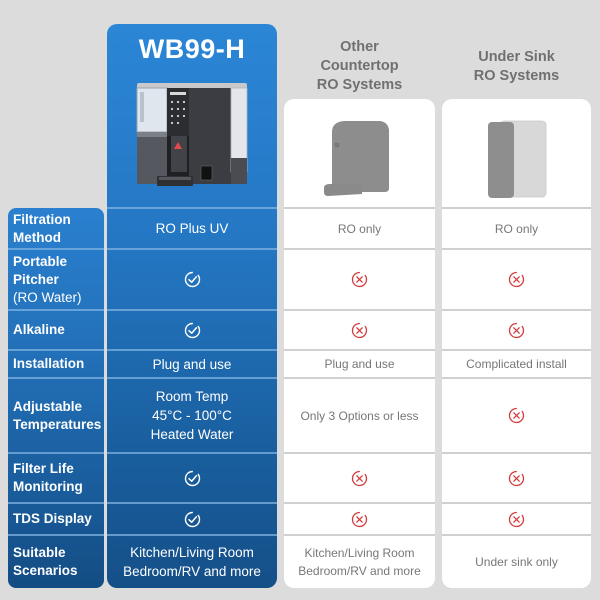 Image resolution: width=600 pixels, height=600 pixels. Describe the element at coordinates (192, 134) in the screenshot. I see `wb99h-product-image` at that location.